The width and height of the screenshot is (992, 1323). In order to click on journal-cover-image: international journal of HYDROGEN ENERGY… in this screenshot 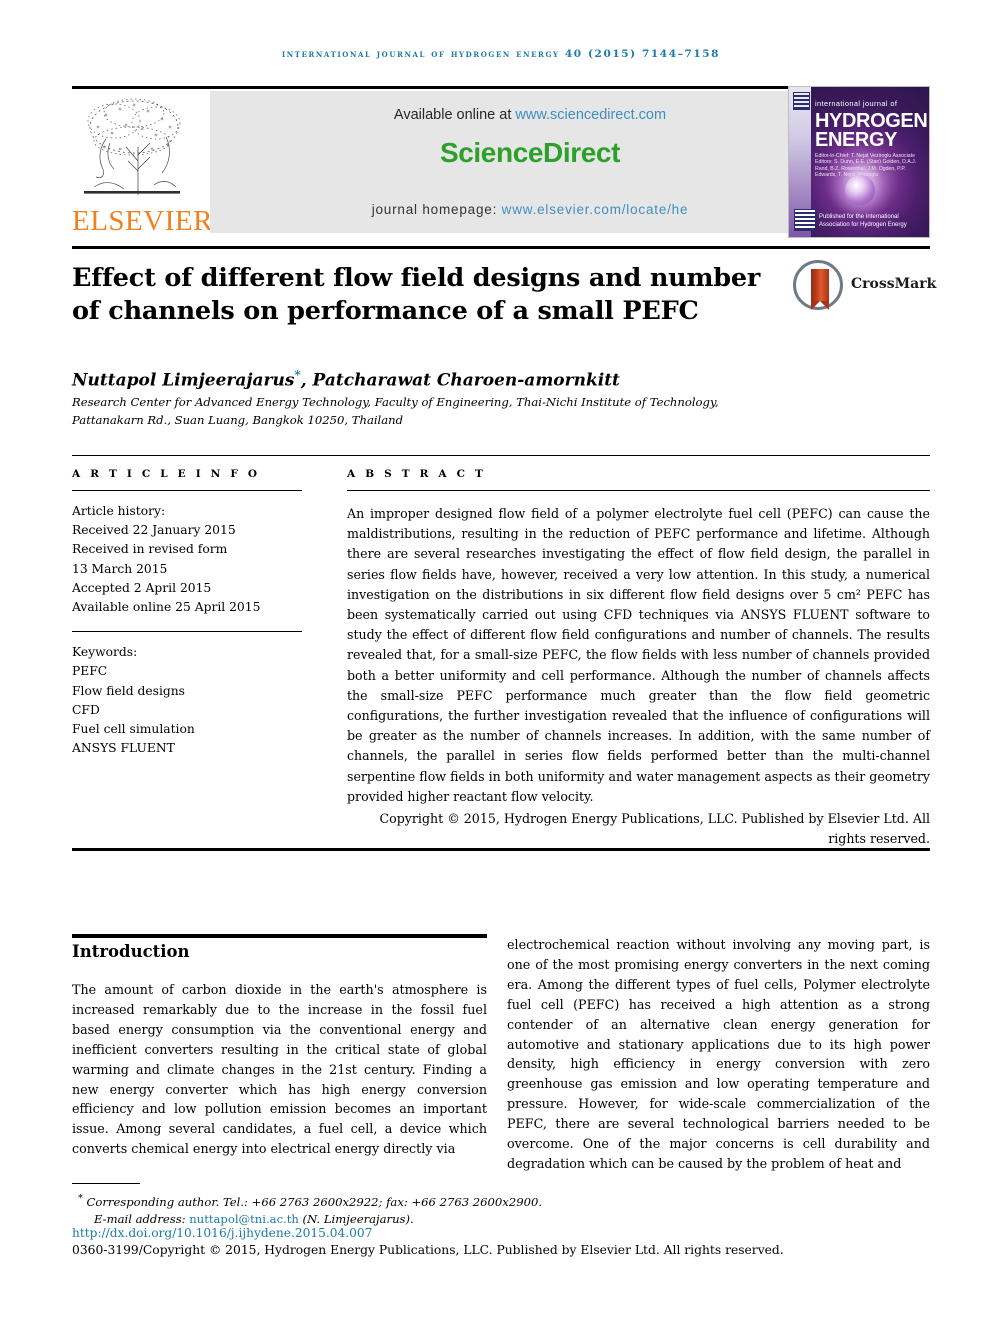, I will do `click(859, 162)`.